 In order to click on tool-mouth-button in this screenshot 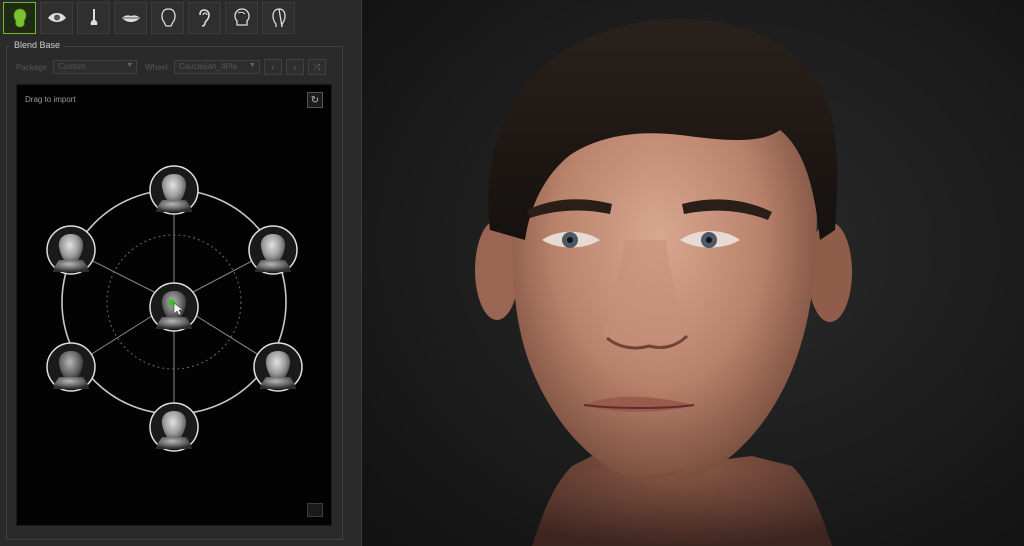, I will do `click(130, 18)`.